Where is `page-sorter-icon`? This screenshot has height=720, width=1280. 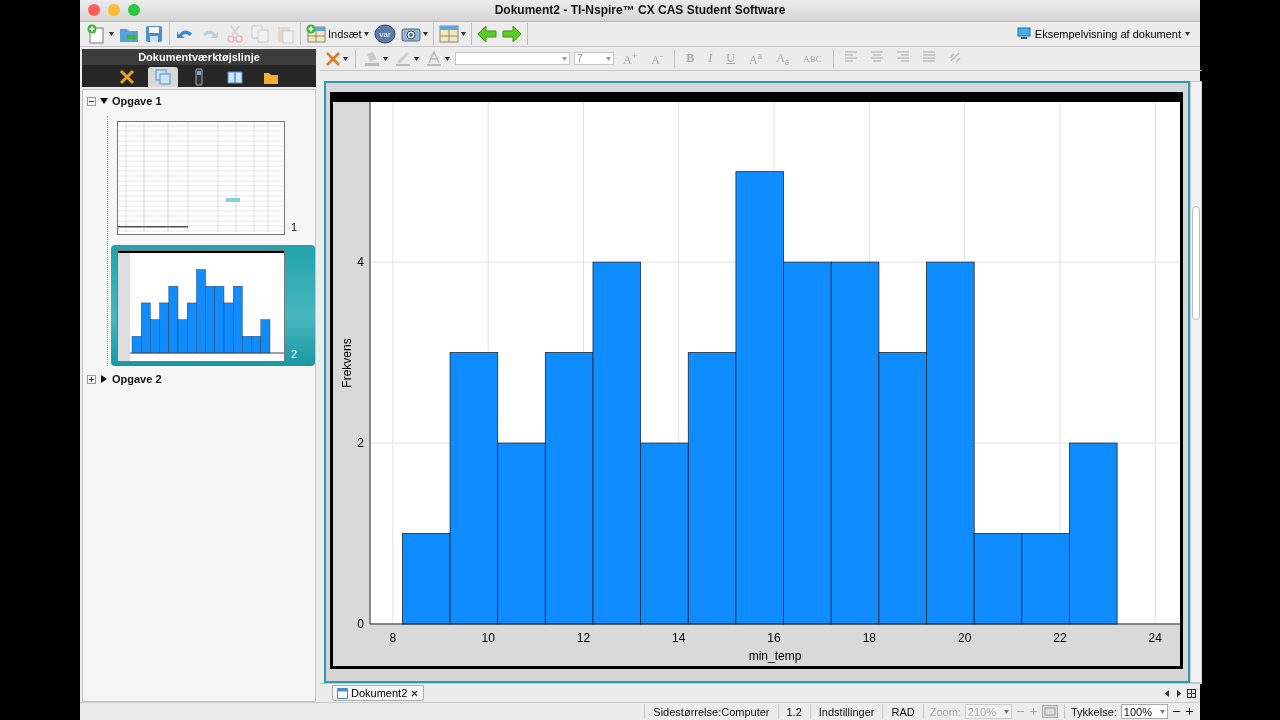 page-sorter-icon is located at coordinates (163, 77).